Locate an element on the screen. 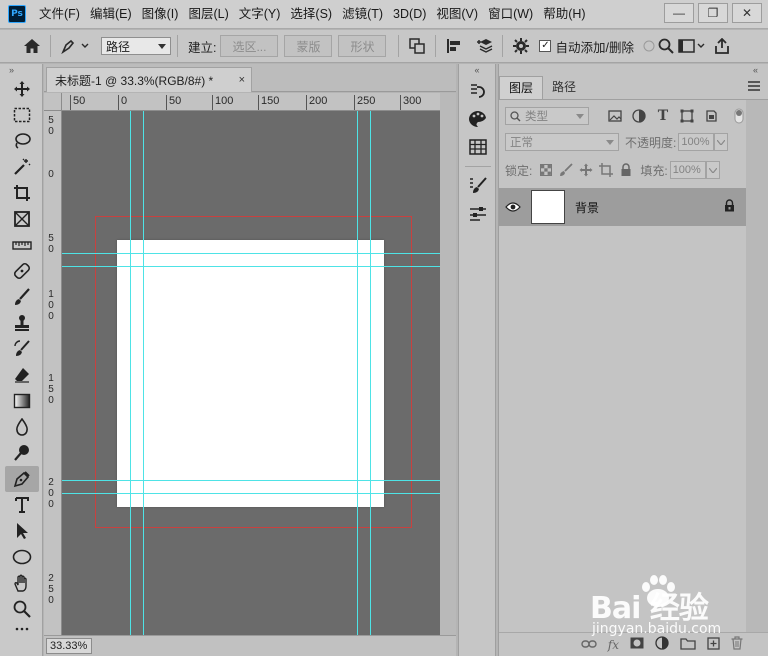 The image size is (768, 656). horizontal-ruler: 50 0 50 100 150 200 250 300 is located at coordinates (251, 102).